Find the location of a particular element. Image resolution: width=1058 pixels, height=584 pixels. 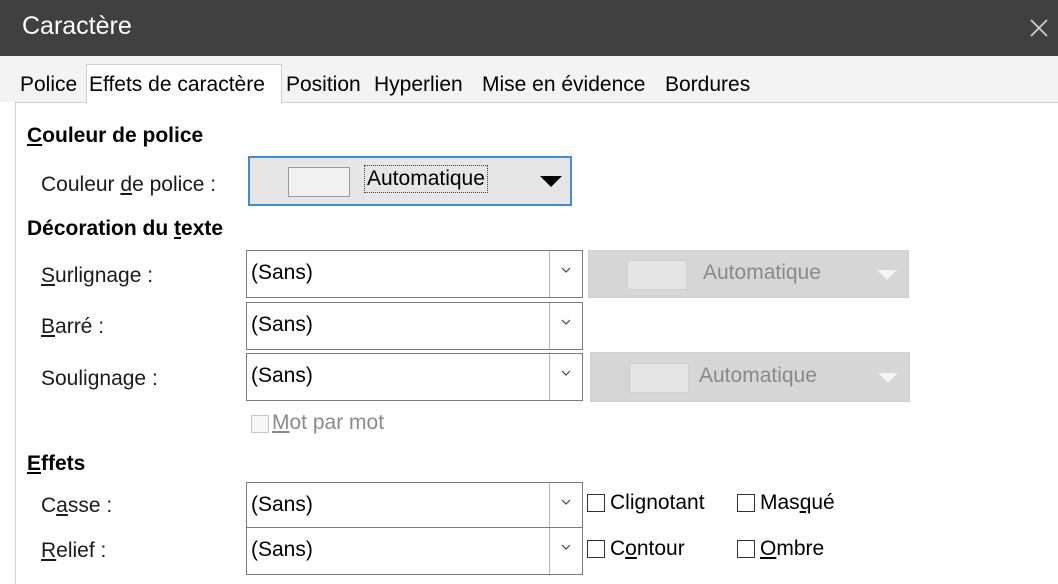

overline-select: (Sans) is located at coordinates (414, 274).